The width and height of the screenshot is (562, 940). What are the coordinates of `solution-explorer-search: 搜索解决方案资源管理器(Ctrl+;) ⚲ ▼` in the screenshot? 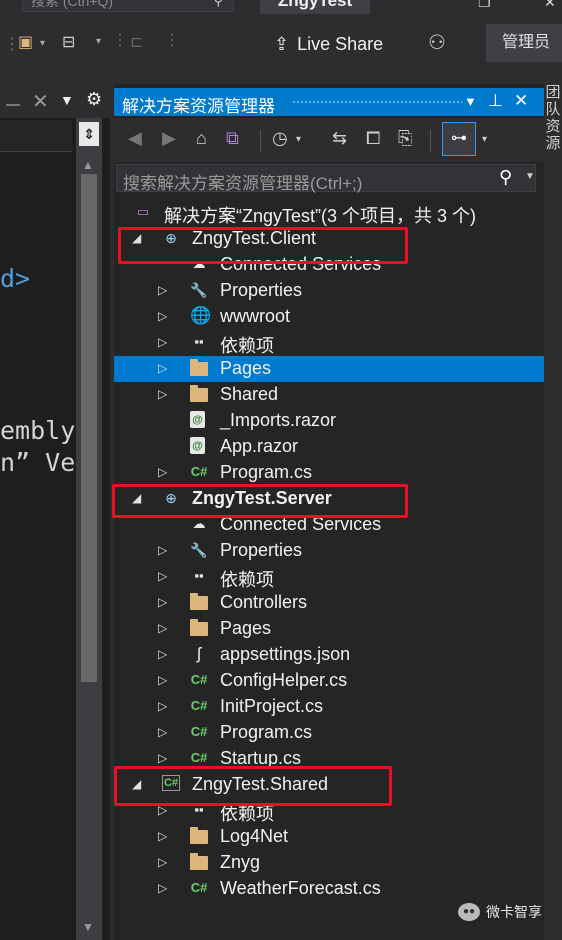 It's located at (326, 178).